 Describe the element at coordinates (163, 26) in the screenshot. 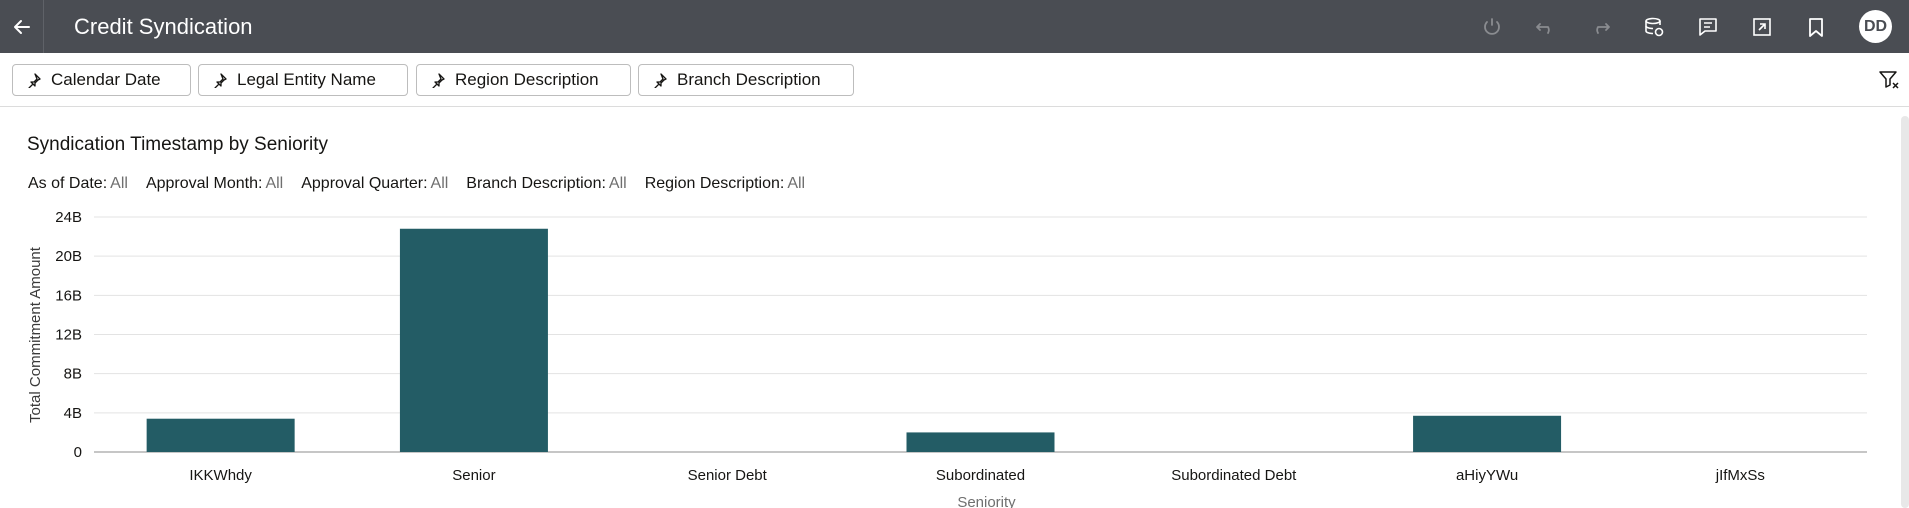

I see `app-title: Credit Syndication` at that location.